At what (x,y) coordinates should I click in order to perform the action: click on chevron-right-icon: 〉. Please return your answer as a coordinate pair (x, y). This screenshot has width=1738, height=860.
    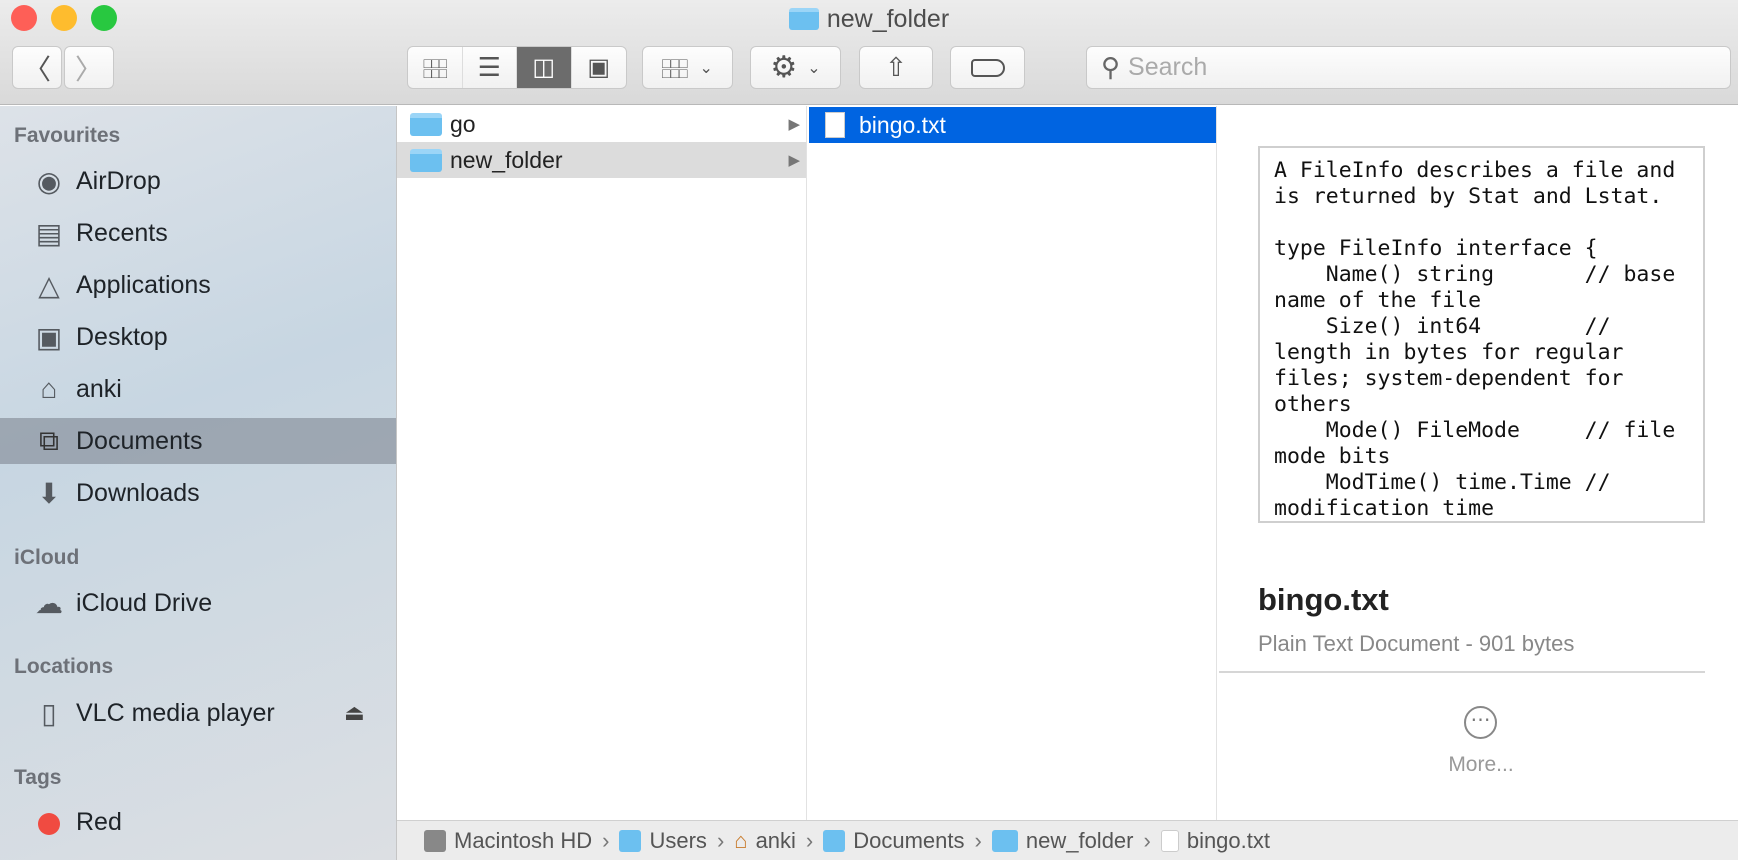
    Looking at the image, I should click on (88, 69).